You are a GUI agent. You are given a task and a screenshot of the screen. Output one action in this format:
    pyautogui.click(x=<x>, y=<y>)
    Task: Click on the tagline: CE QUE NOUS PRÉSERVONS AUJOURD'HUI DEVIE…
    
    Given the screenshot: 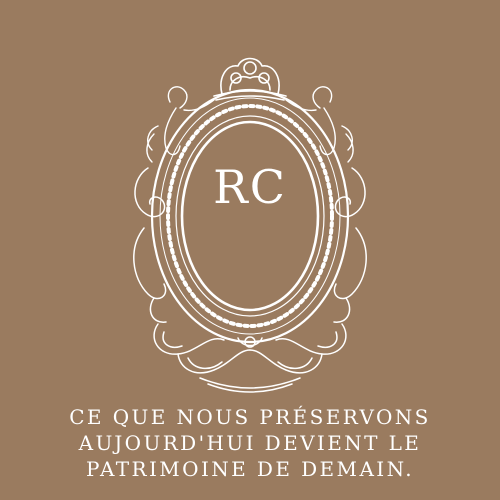 What is the action you would take?
    pyautogui.click(x=250, y=443)
    